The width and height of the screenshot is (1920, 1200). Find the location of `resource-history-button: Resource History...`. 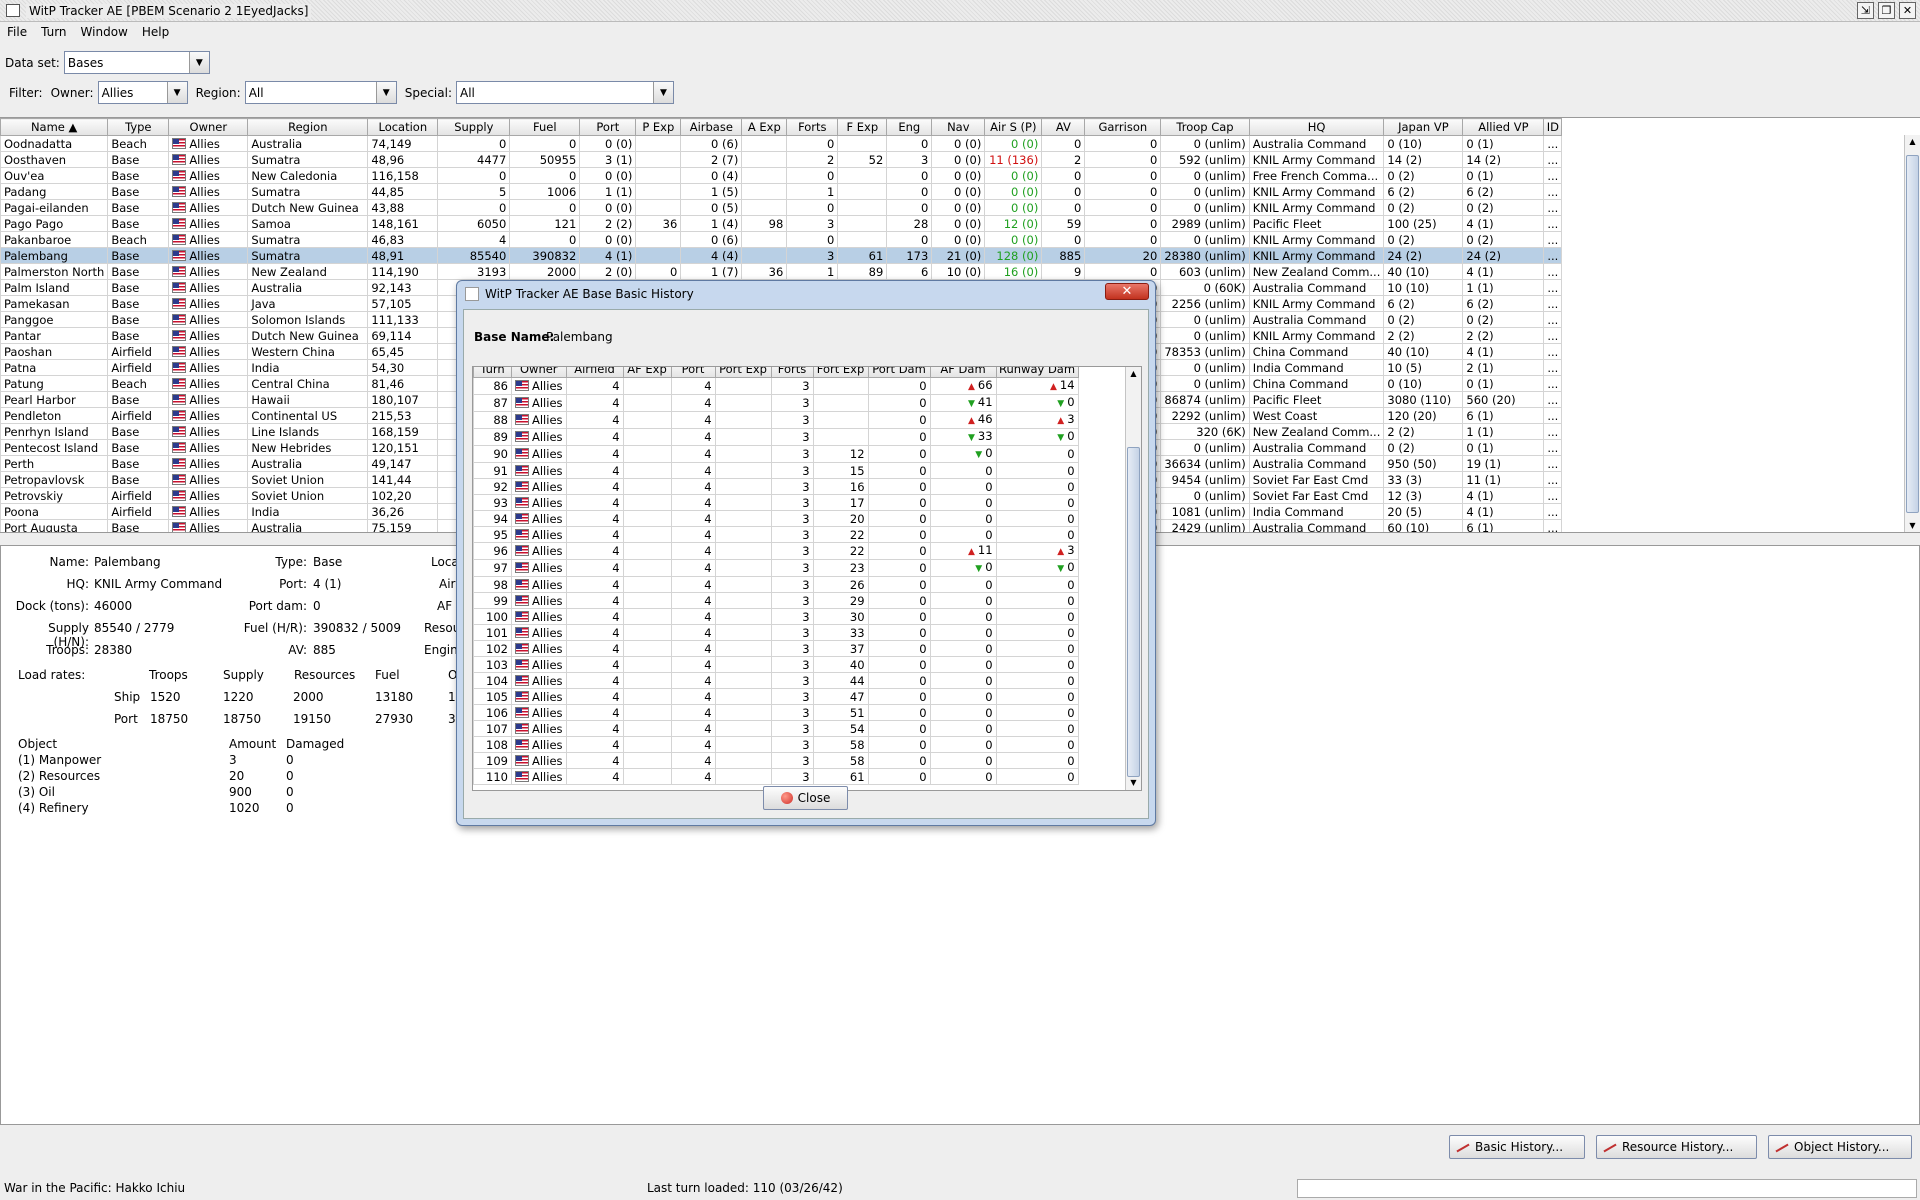

resource-history-button: Resource History... is located at coordinates (1676, 1147).